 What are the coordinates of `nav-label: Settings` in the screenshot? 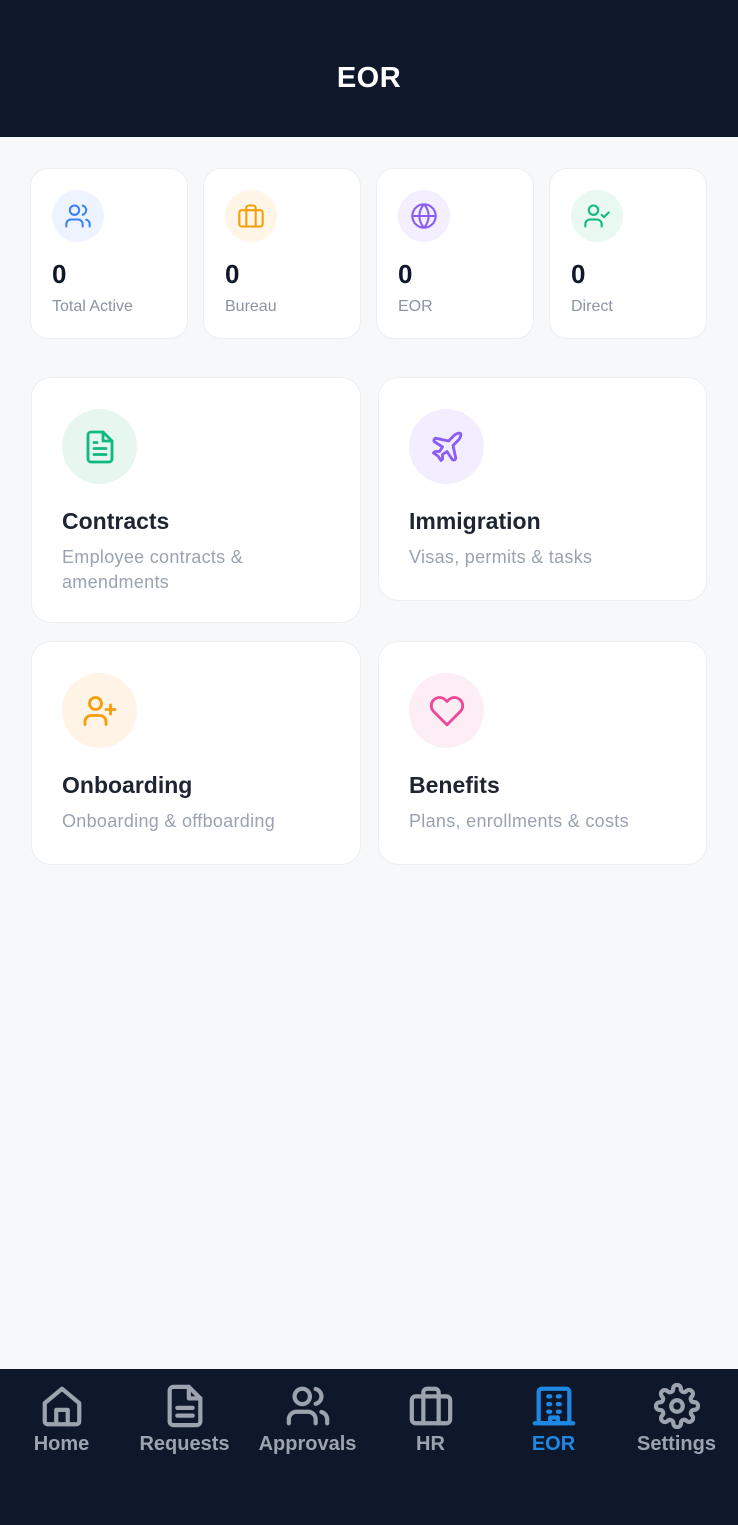 It's located at (676, 1444).